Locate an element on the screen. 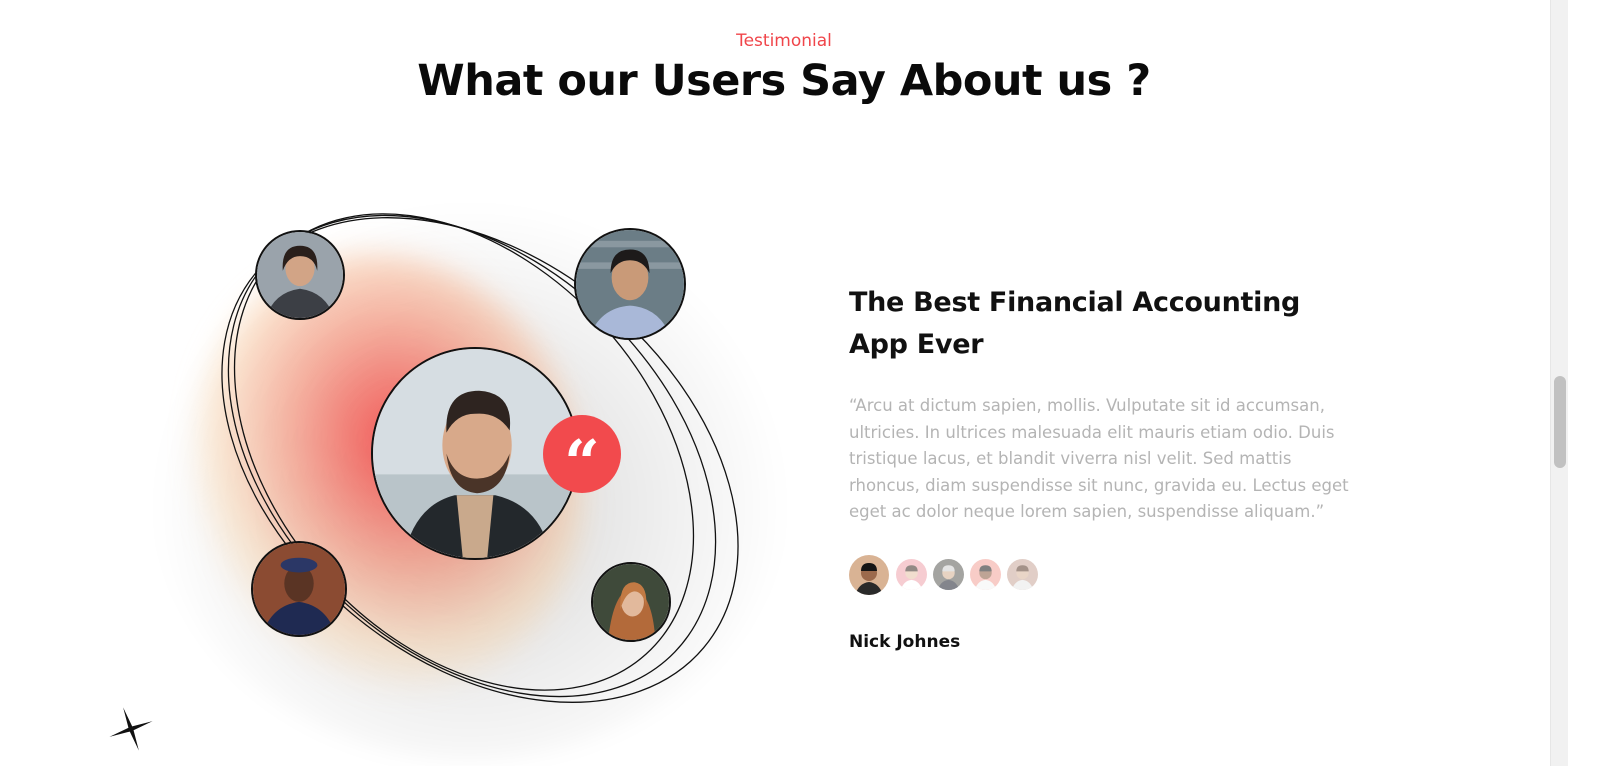 The height and width of the screenshot is (766, 1600). sparkle-icon is located at coordinates (131, 729).